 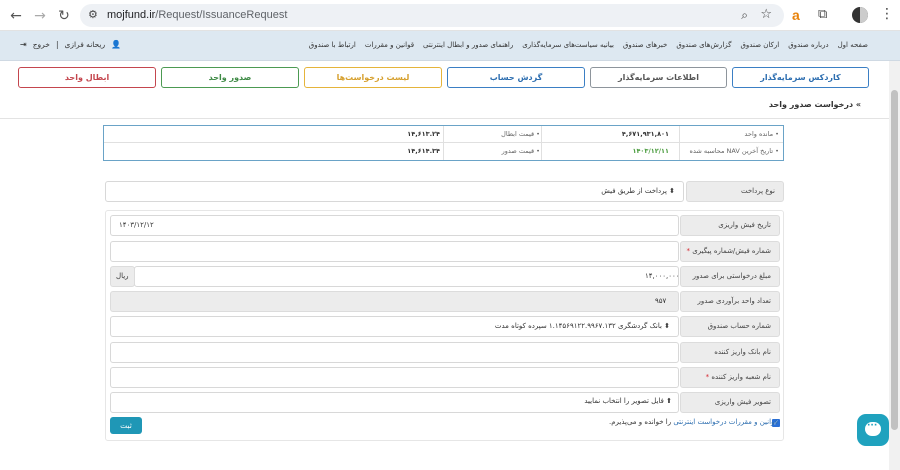 What do you see at coordinates (734, 151) in the screenshot?
I see `nav-date-label: • تاریخ آخرین NAV محاسبه شده` at bounding box center [734, 151].